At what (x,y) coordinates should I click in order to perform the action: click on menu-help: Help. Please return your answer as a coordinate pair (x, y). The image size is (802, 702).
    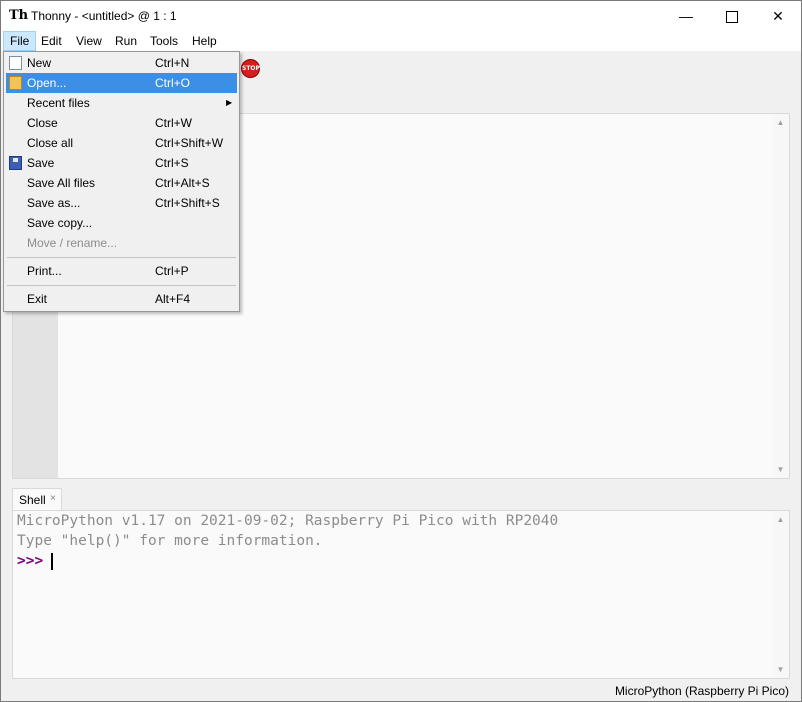
    Looking at the image, I should click on (204, 41).